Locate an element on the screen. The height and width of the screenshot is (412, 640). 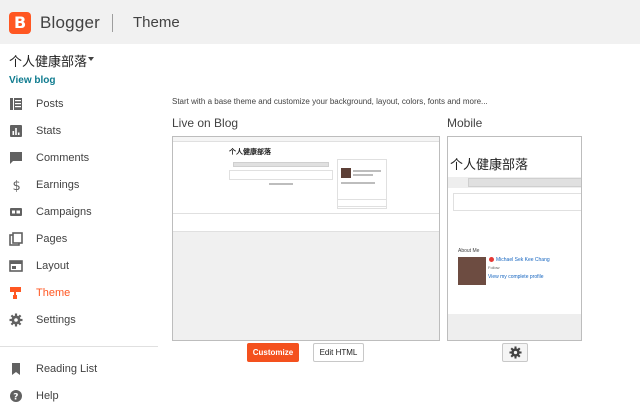
google-plus-icon is located at coordinates (491, 259).